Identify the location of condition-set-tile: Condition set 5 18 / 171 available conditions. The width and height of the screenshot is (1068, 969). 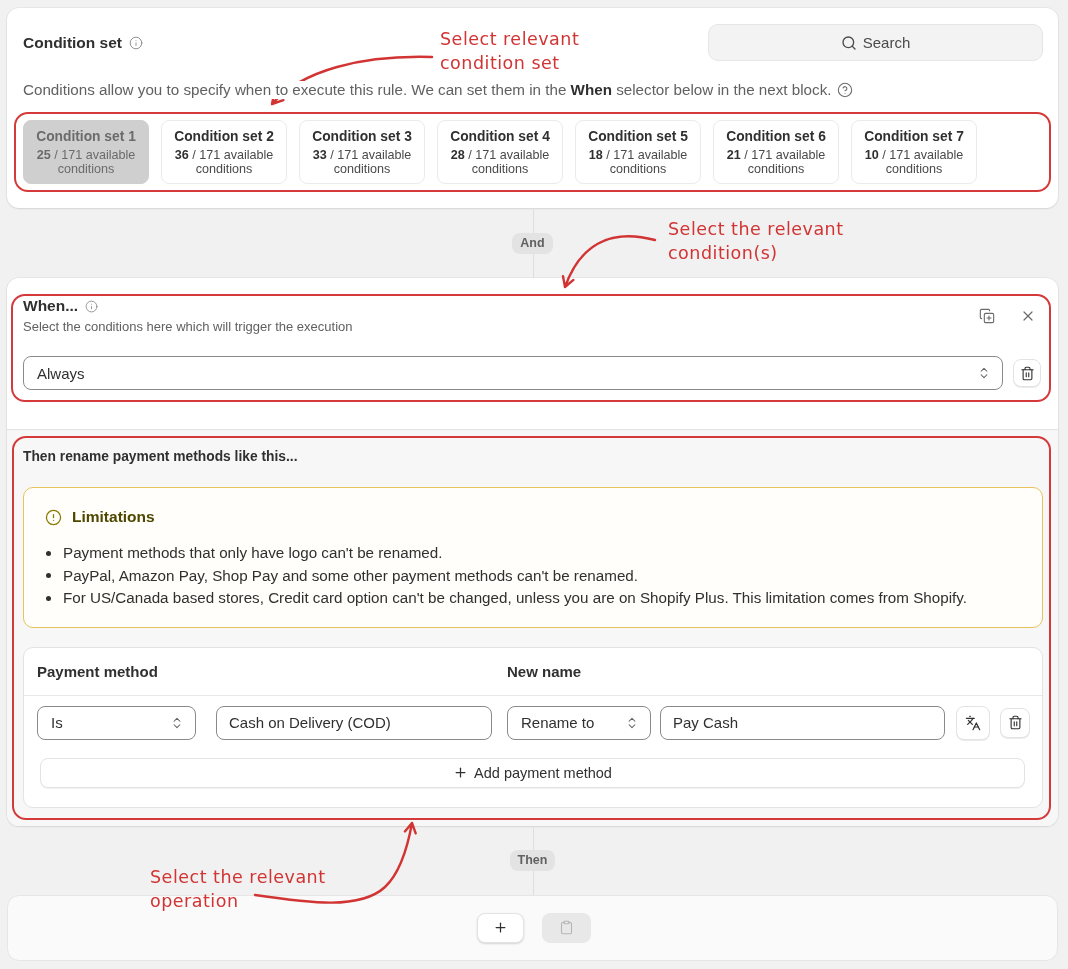
(638, 152).